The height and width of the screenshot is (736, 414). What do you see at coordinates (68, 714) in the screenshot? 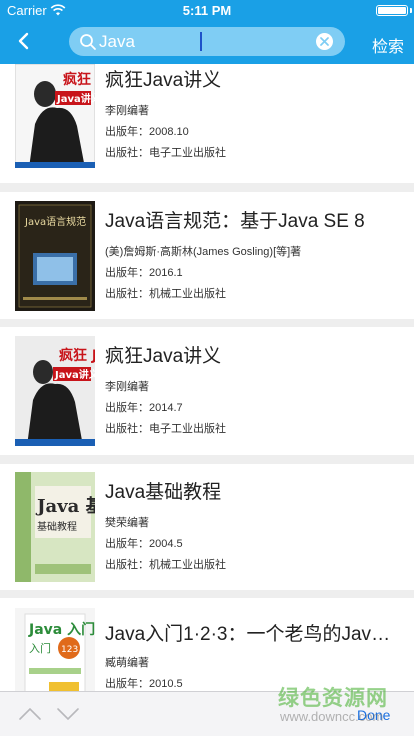
I see `chevron-down-icon` at bounding box center [68, 714].